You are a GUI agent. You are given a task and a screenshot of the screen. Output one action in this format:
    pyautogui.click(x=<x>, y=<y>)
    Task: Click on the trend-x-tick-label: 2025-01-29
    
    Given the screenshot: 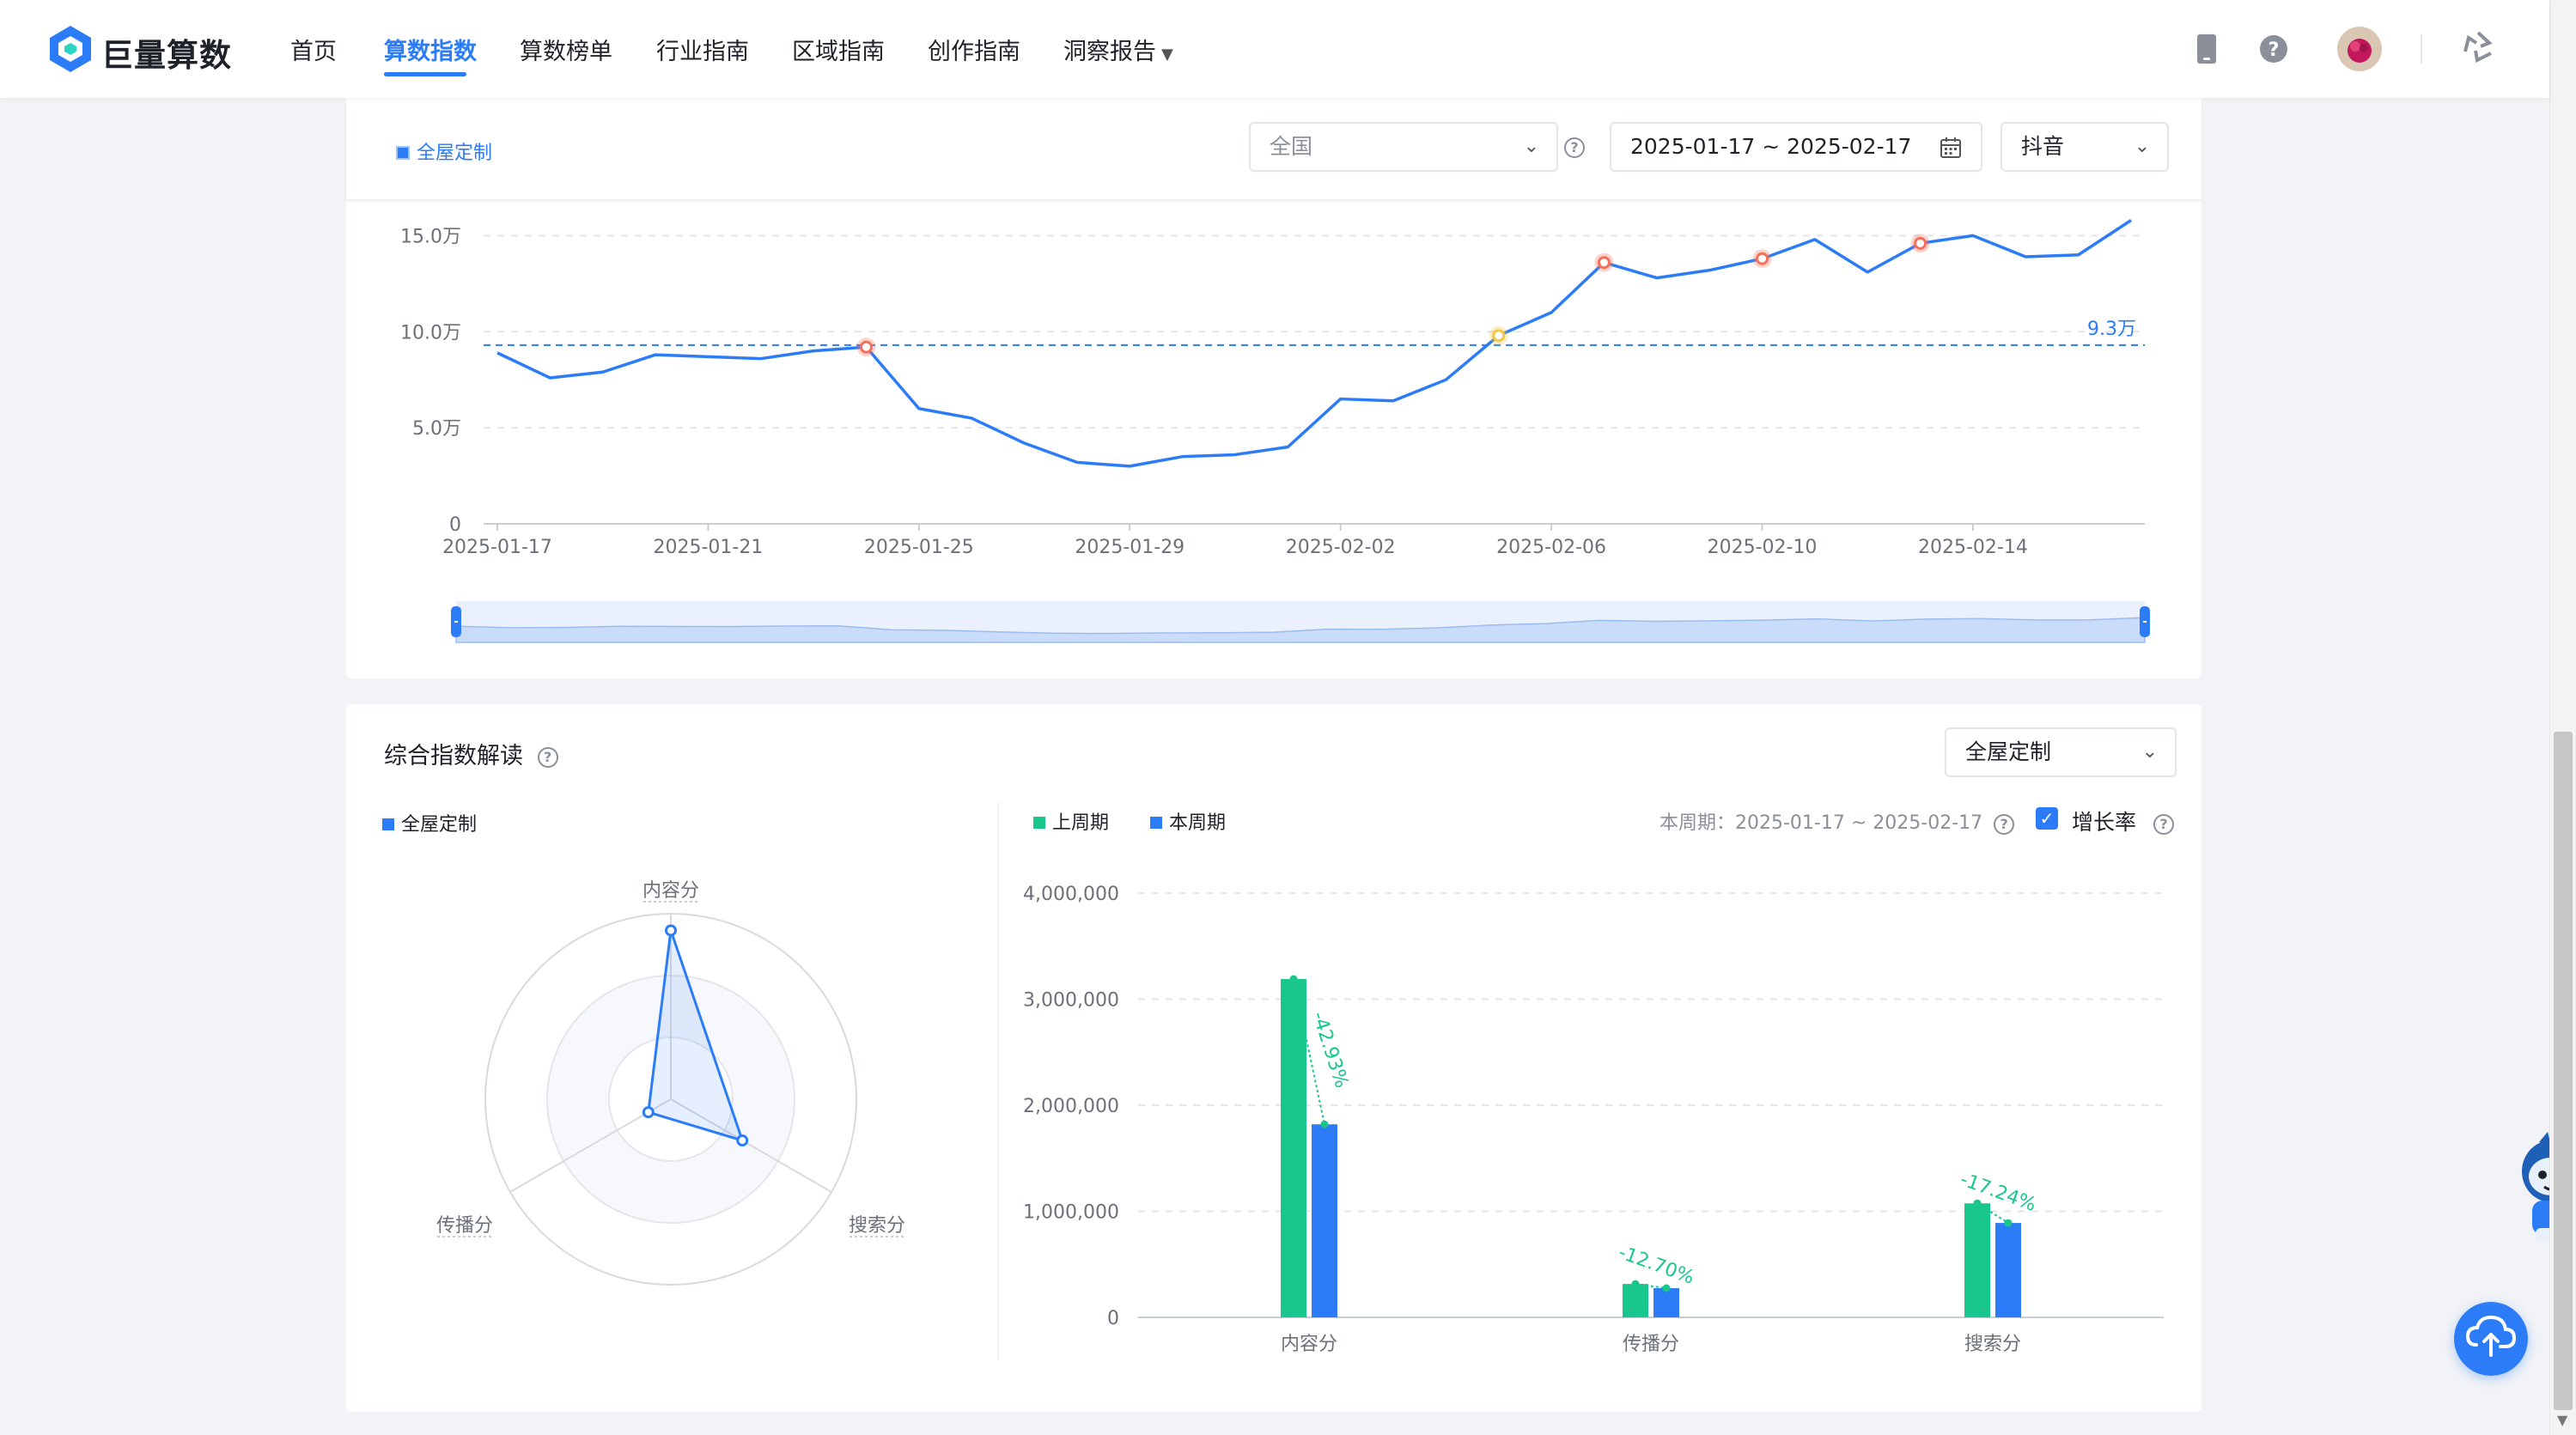 What is the action you would take?
    pyautogui.click(x=1129, y=547)
    